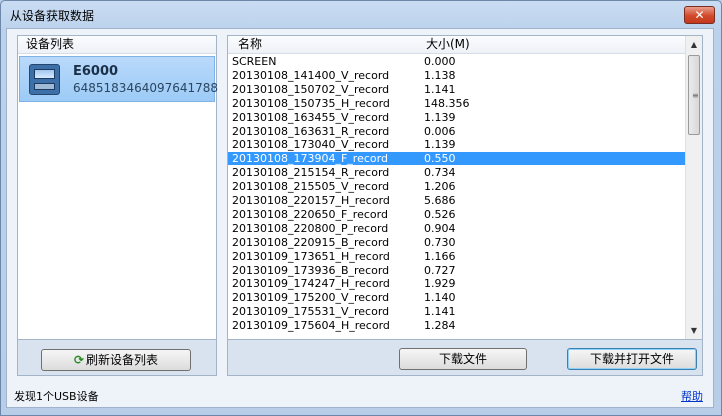  Describe the element at coordinates (694, 44) in the screenshot. I see `scroll-up-arrow-icon: ▲` at that location.